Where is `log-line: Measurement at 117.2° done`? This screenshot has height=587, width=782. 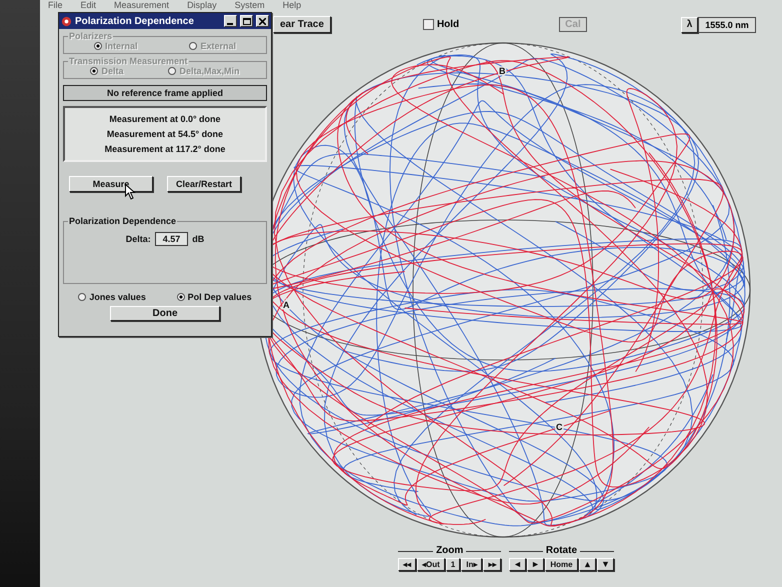 log-line: Measurement at 117.2° done is located at coordinates (165, 149).